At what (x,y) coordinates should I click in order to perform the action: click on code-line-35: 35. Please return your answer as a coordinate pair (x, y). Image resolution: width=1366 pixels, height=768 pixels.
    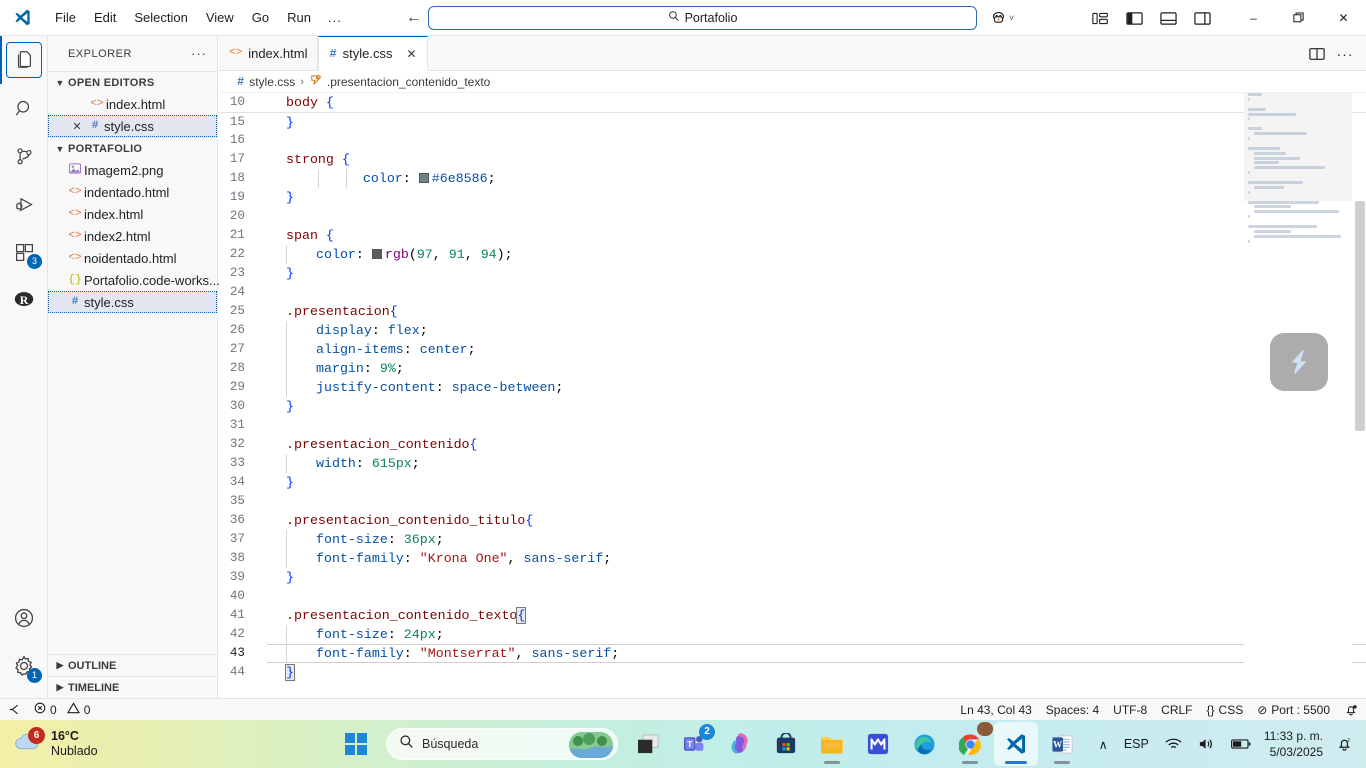
    Looking at the image, I should click on (792, 501).